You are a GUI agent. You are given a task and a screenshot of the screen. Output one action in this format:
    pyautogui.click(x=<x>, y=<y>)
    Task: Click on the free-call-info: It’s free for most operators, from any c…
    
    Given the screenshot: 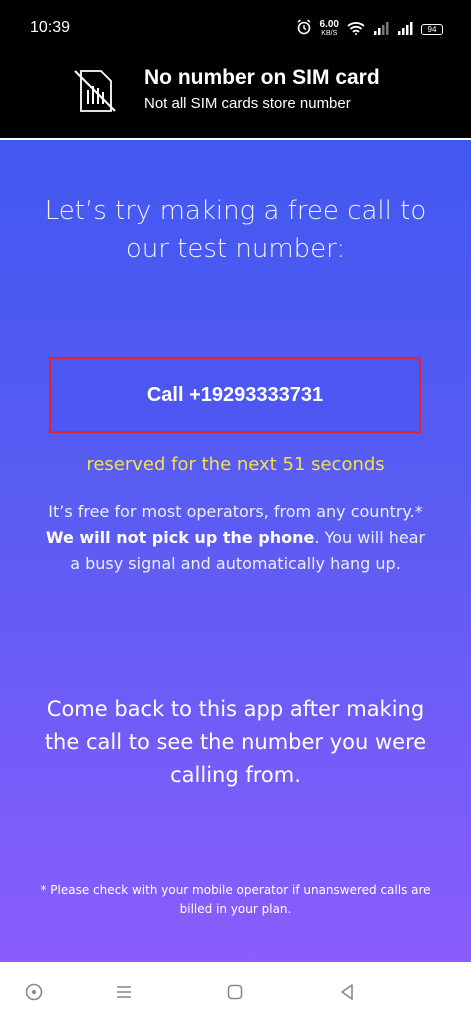 What is the action you would take?
    pyautogui.click(x=235, y=538)
    